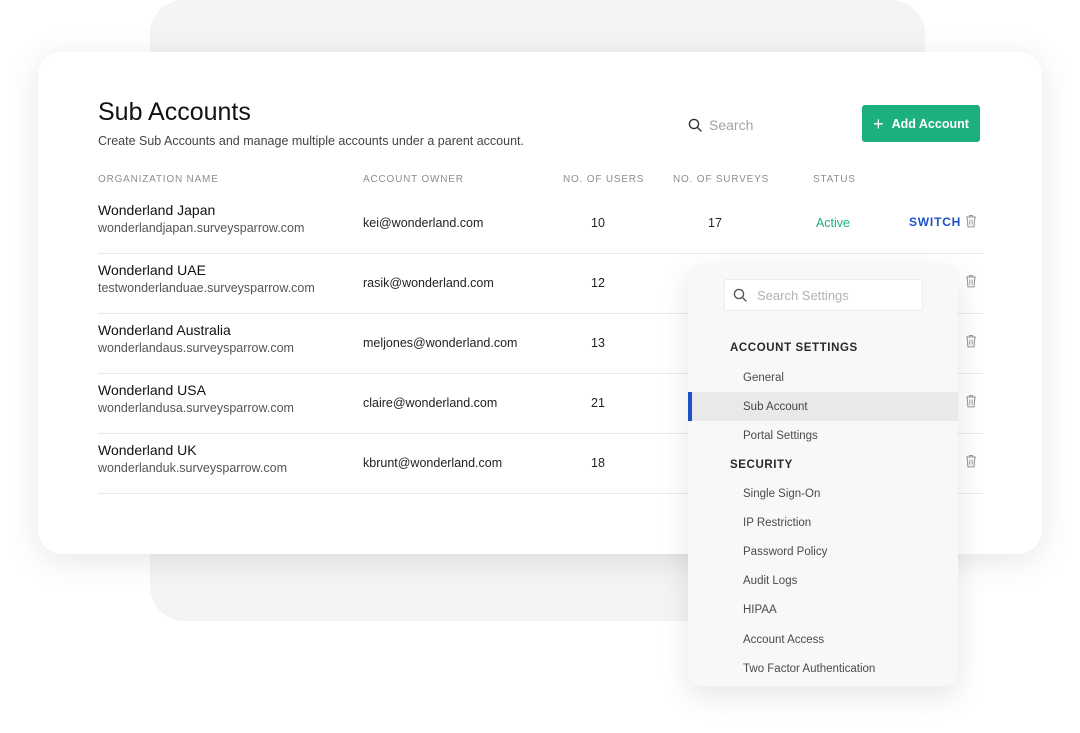 The height and width of the screenshot is (733, 1080). What do you see at coordinates (433, 463) in the screenshot?
I see `account-owner: kbrunt@wonderland.com` at bounding box center [433, 463].